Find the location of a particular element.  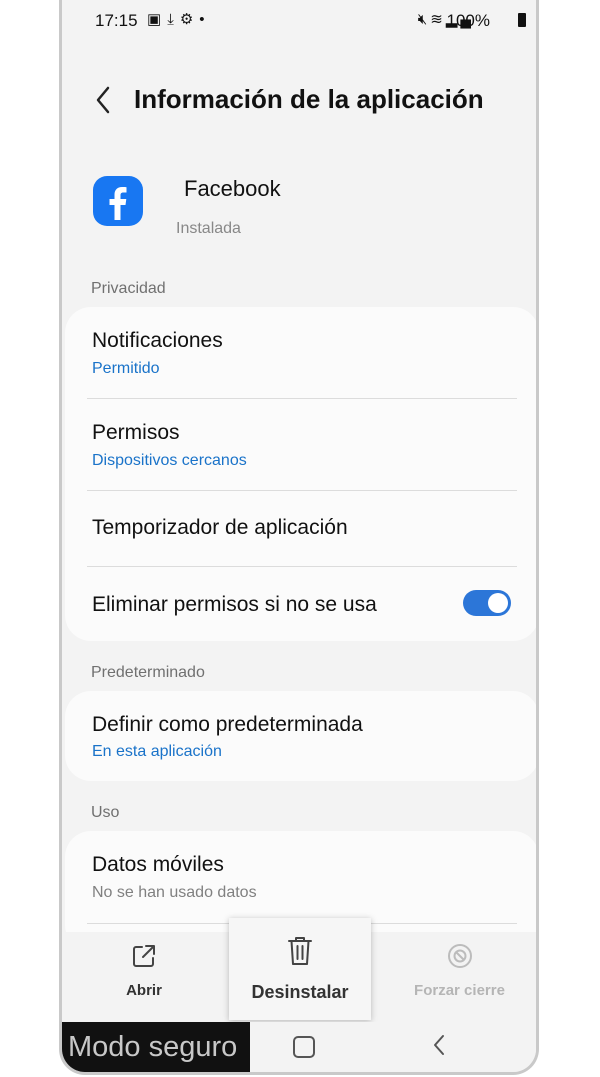

trash-icon is located at coordinates (300, 951).